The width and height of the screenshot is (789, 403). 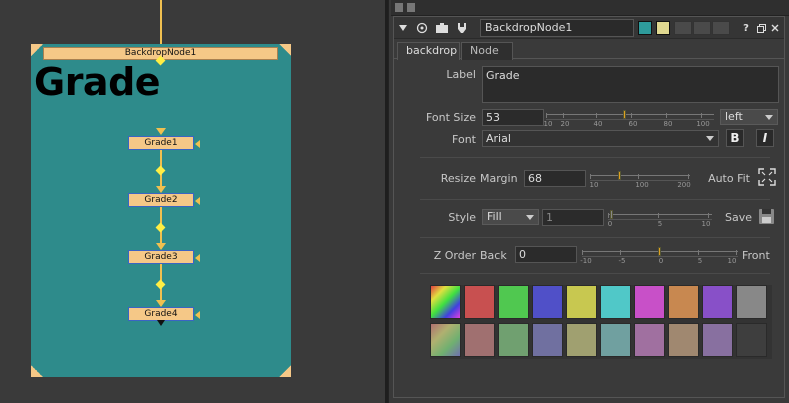 I want to click on font-select: Arial, so click(x=600, y=138).